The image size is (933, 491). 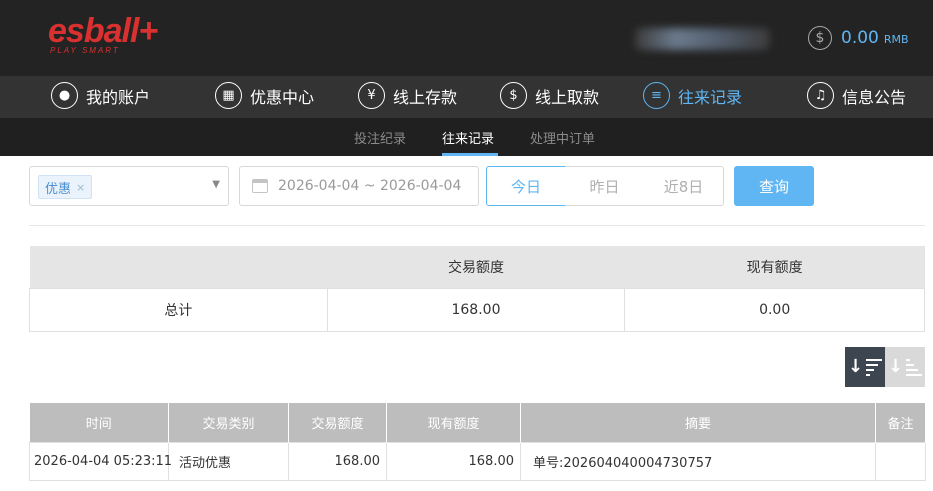 I want to click on summary-row: 总计 168.00 0.00, so click(x=477, y=309).